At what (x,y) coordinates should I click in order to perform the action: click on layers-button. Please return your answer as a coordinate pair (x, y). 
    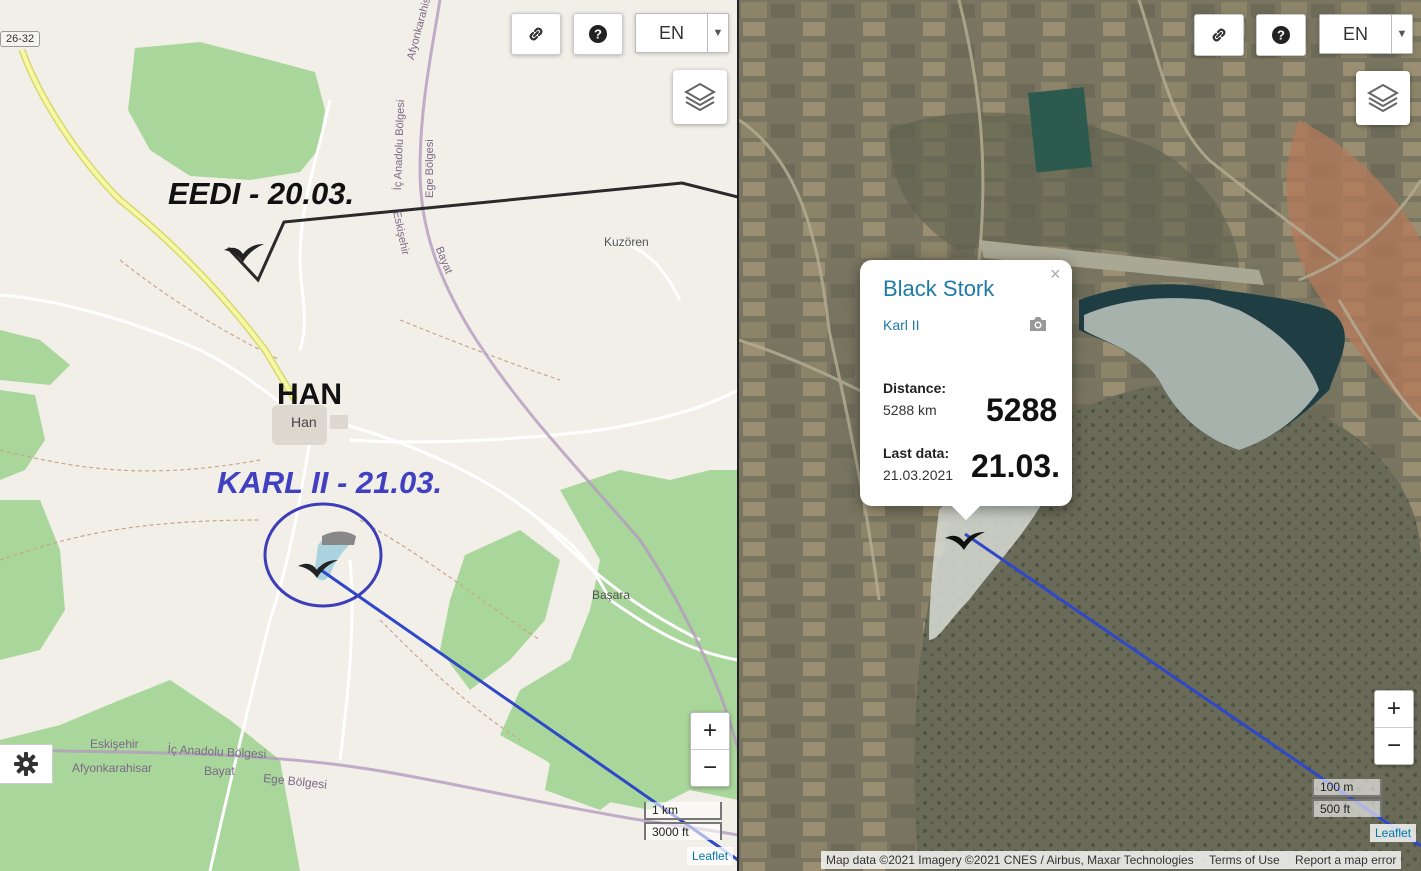
    Looking at the image, I should click on (700, 97).